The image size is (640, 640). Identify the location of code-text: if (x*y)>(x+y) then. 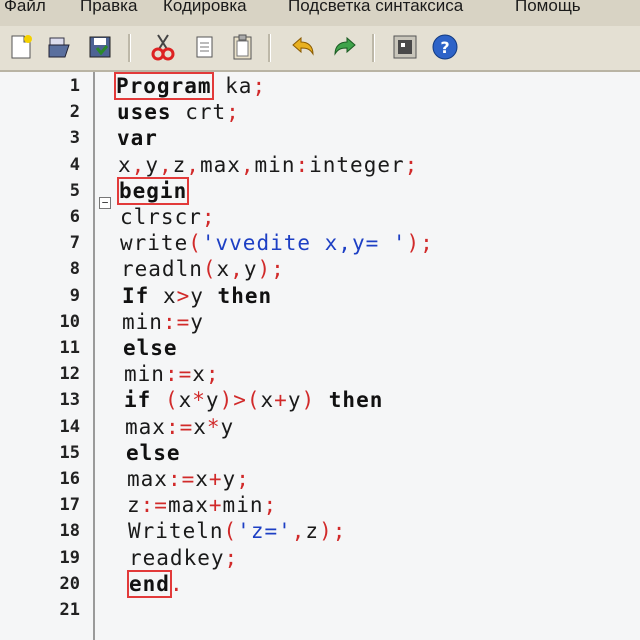
(253, 400).